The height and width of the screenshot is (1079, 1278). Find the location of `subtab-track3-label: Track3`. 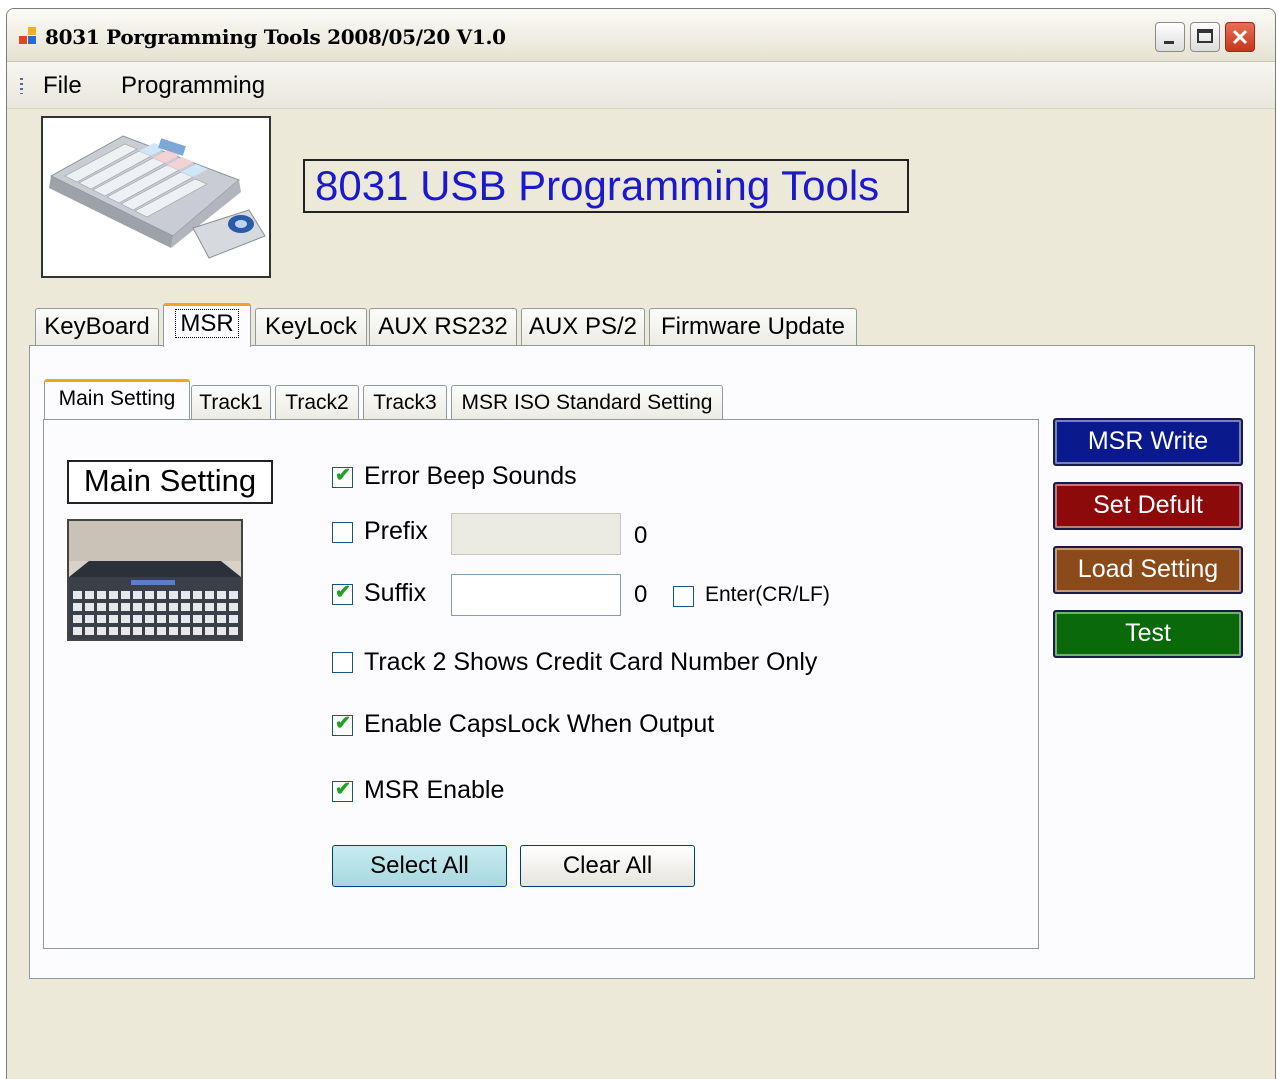

subtab-track3-label: Track3 is located at coordinates (405, 402).